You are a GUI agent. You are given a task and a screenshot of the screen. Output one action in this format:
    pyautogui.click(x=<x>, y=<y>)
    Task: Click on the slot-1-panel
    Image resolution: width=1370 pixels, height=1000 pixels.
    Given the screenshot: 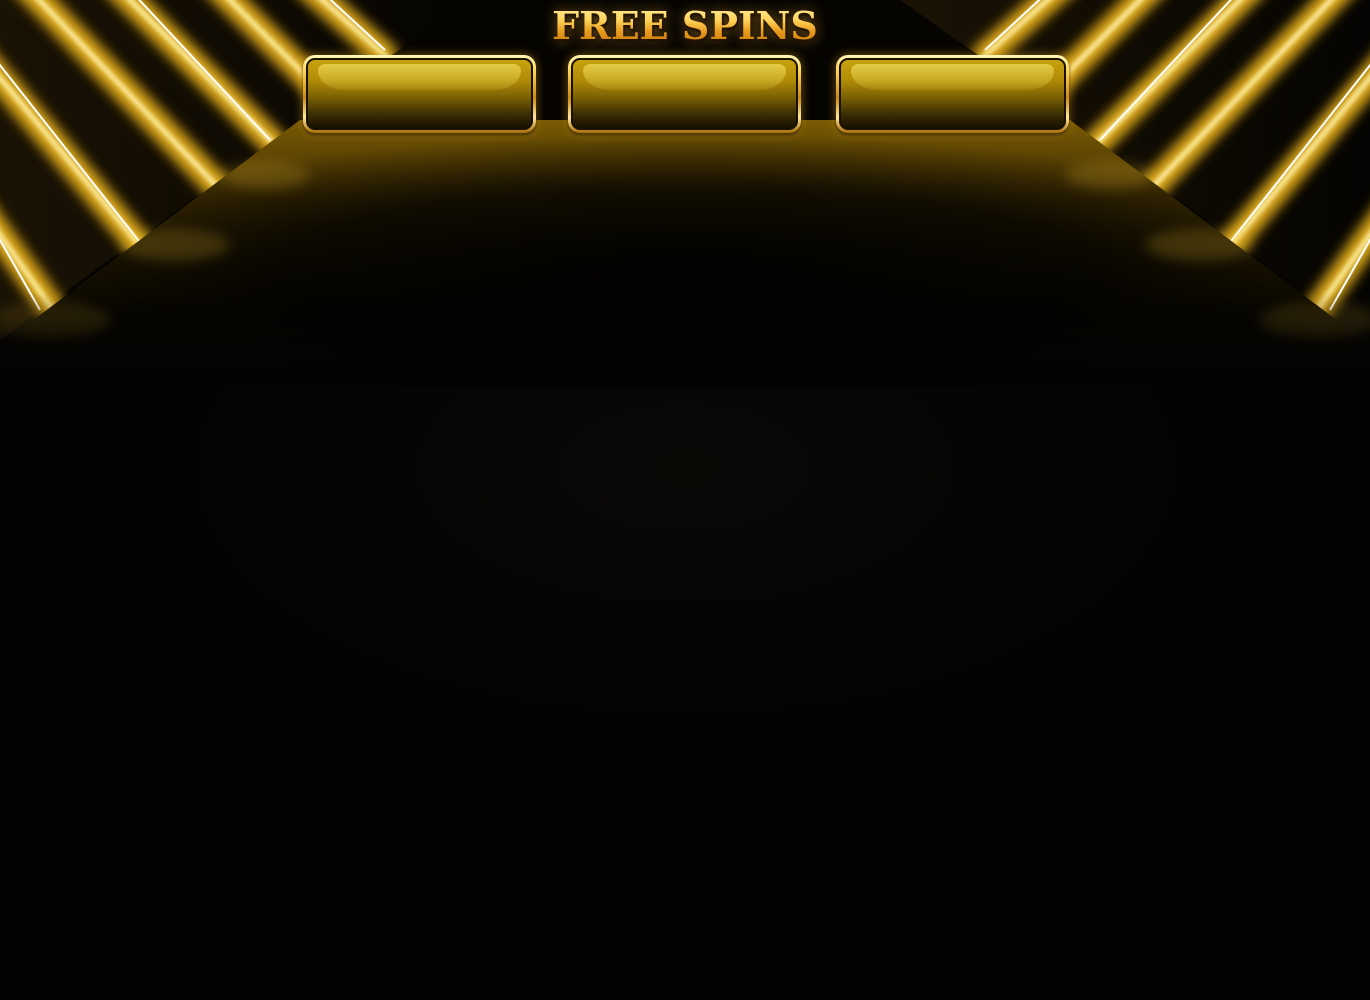 What is the action you would take?
    pyautogui.click(x=419, y=94)
    